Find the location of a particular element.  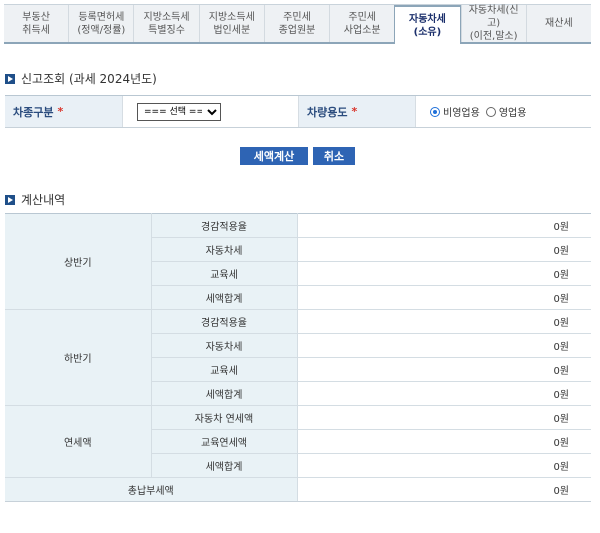

vehicle-use-header: 차량용도 * is located at coordinates (356, 111).